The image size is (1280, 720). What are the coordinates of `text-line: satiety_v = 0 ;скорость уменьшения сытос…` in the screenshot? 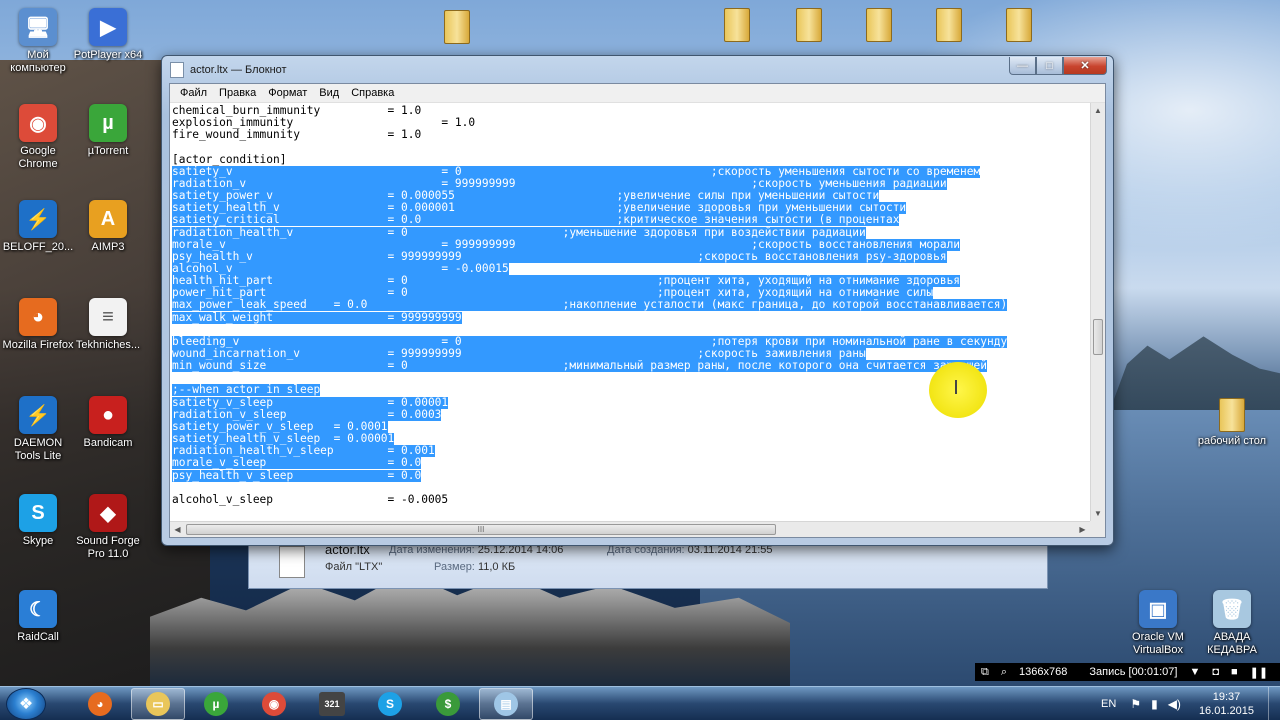 It's located at (576, 171).